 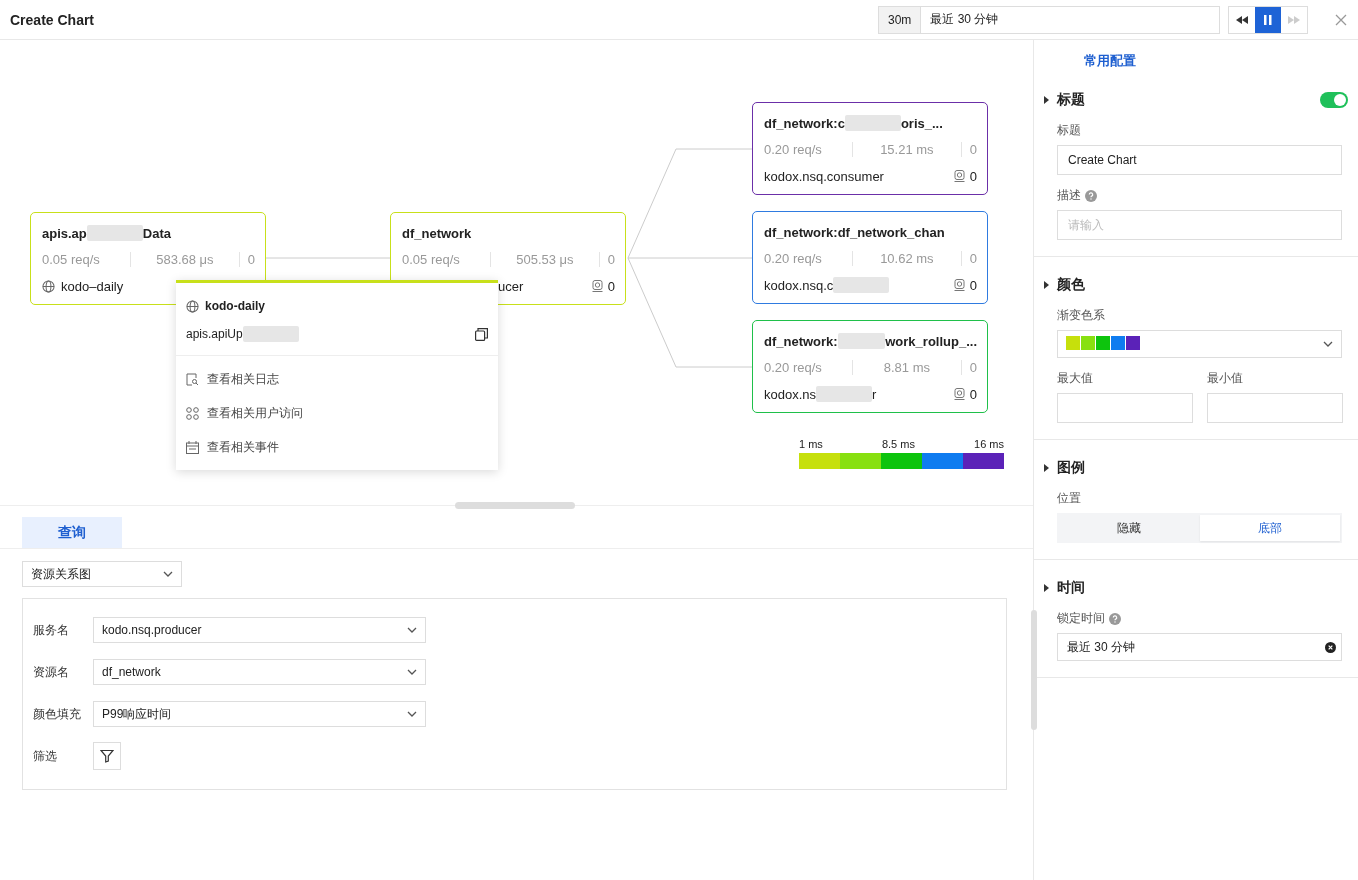 I want to click on time-field: 最近 30 分钟, so click(x=1199, y=647).